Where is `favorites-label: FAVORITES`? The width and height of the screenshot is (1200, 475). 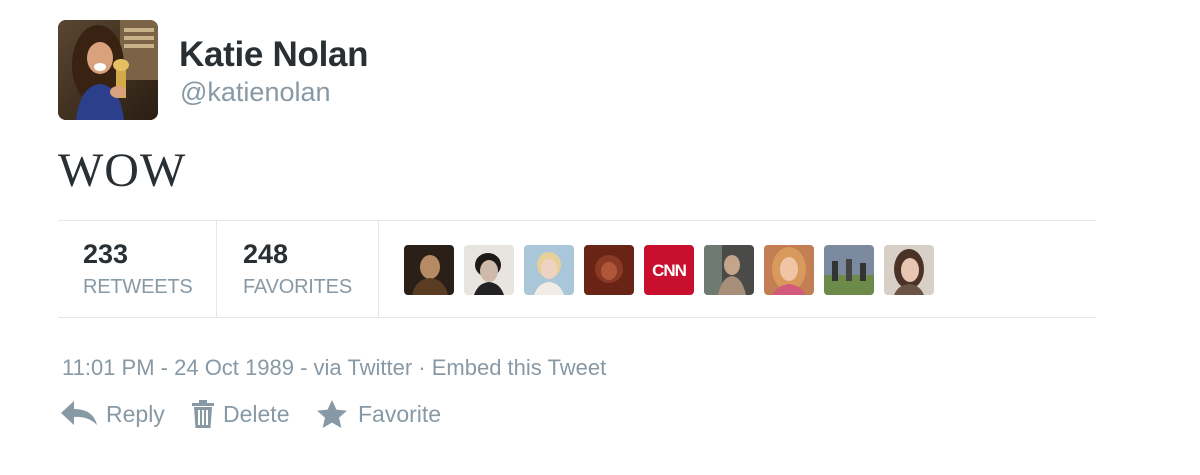
favorites-label: FAVORITES is located at coordinates (297, 287).